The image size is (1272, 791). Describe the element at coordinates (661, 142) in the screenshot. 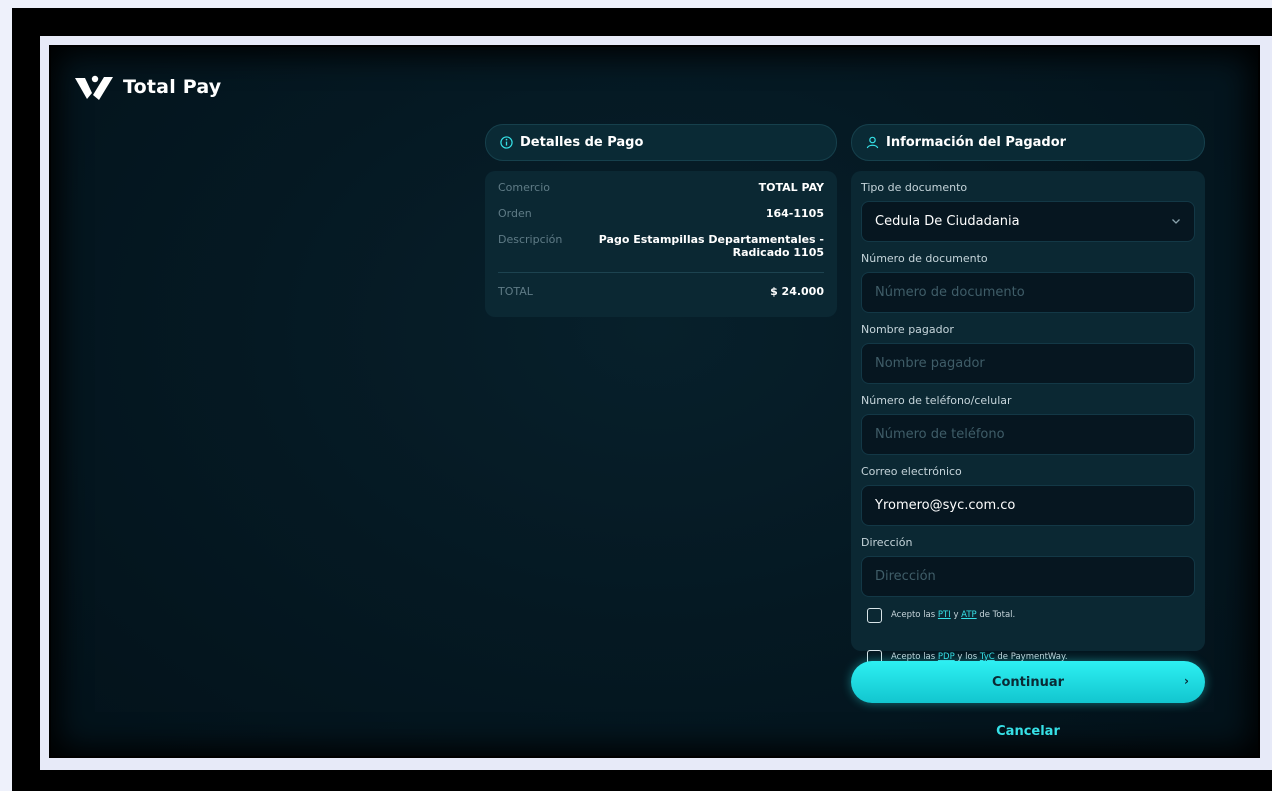

I see `details-header: Detalles de Pago` at that location.